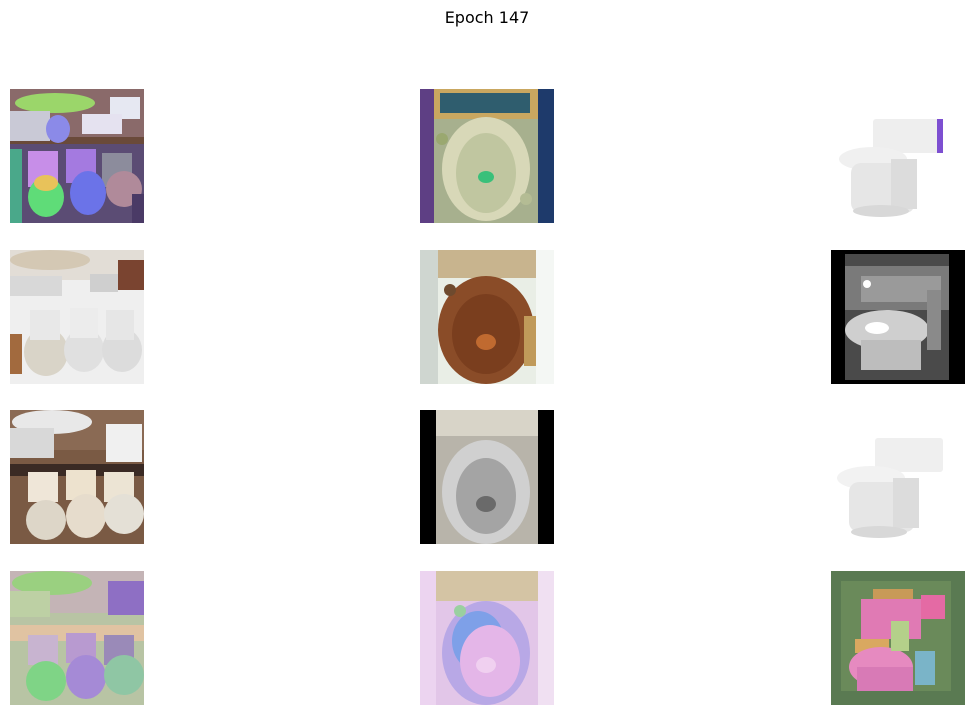 The height and width of the screenshot is (715, 974). I want to click on sample-image-r3-c1, so click(77, 477).